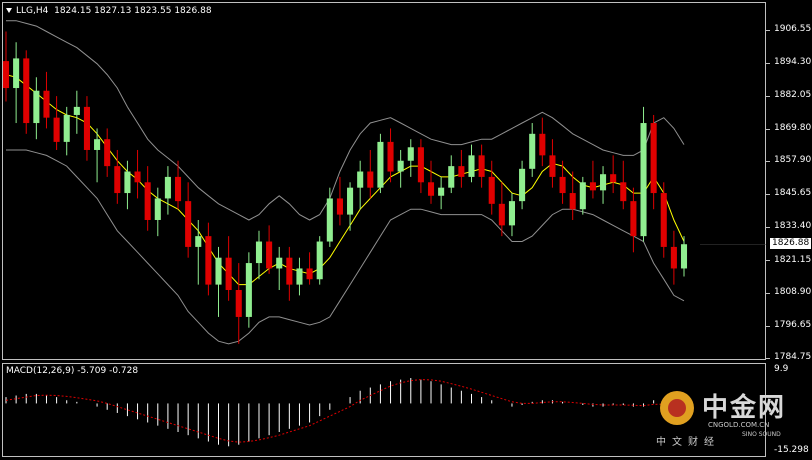  I want to click on watermark-brand: 中金网, so click(744, 408).